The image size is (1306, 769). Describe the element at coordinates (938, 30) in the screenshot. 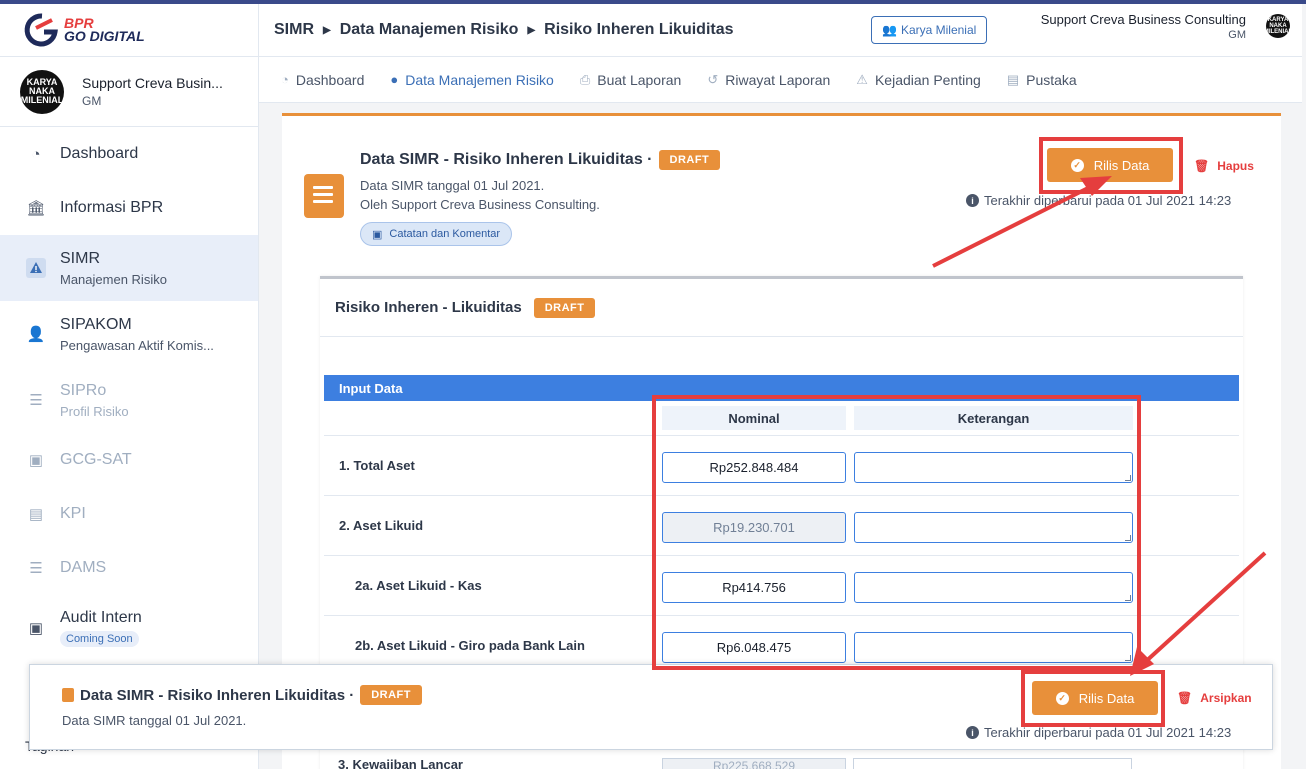

I see `organization-label: Karya Milenial` at that location.